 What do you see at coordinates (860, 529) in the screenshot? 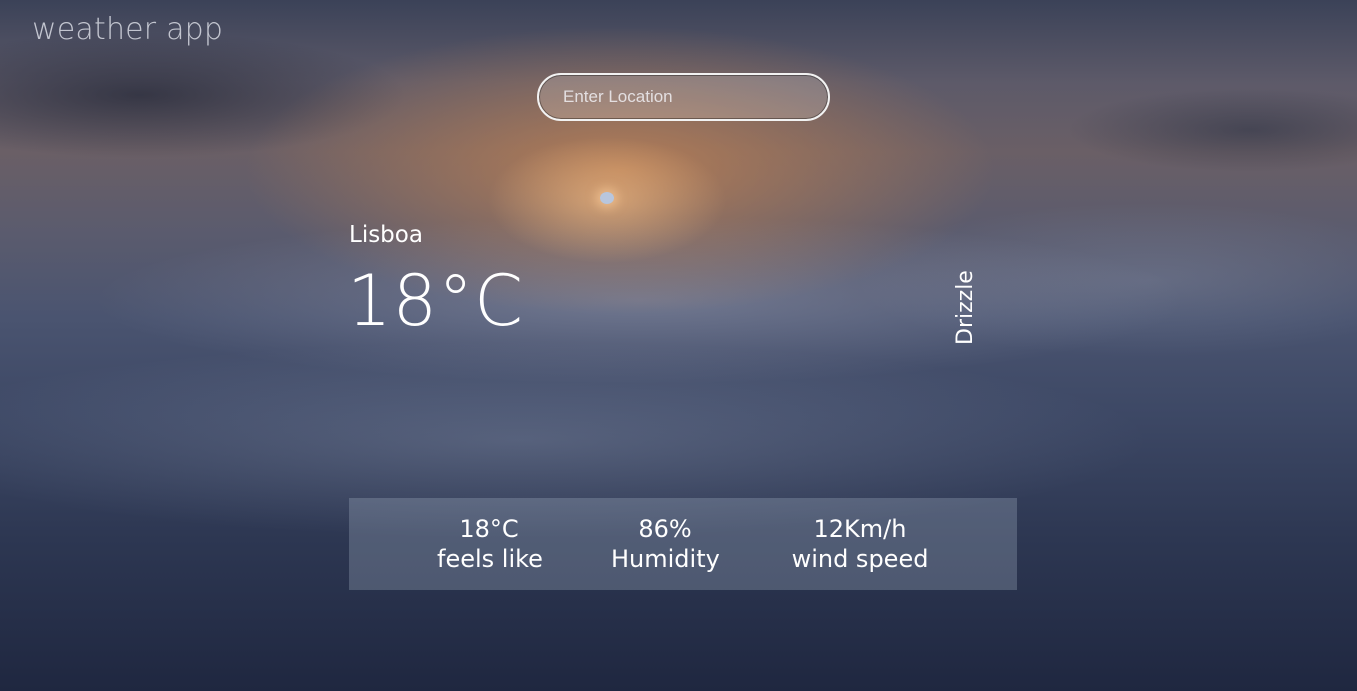
I see `wind-speed-value: 12Km/h` at bounding box center [860, 529].